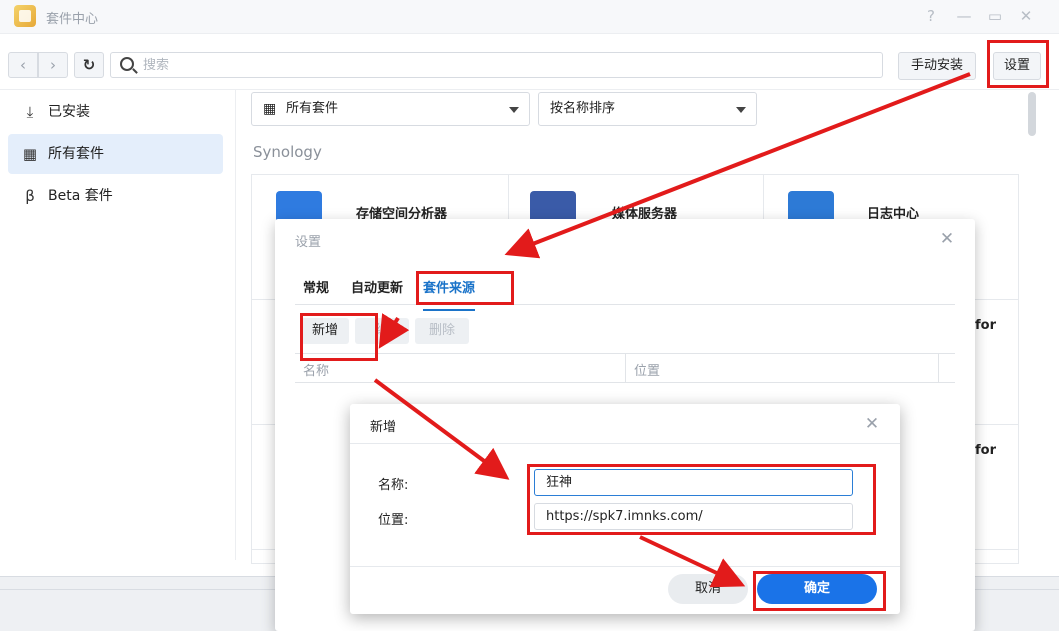  What do you see at coordinates (115, 196) in the screenshot?
I see `sidebar-item-beta: β Beta 套件` at bounding box center [115, 196].